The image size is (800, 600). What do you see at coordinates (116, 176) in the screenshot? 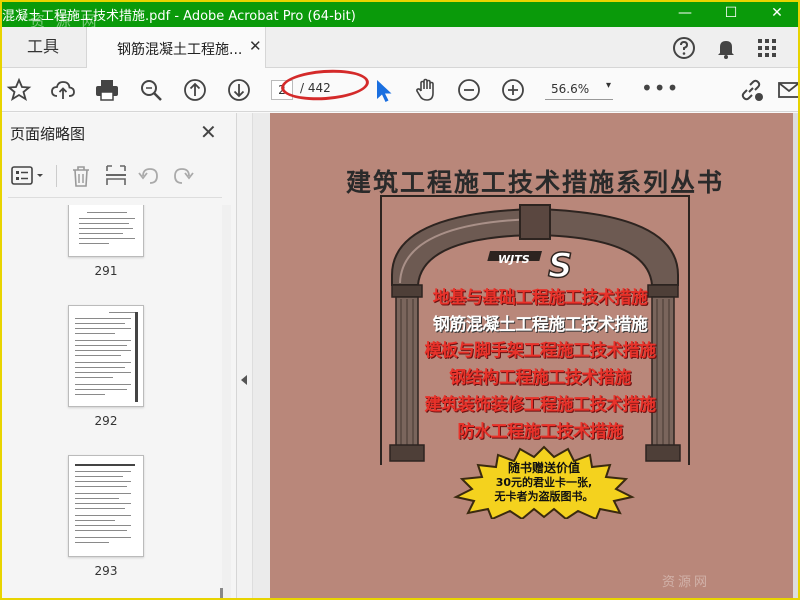
I see `insert-page-icon` at bounding box center [116, 176].